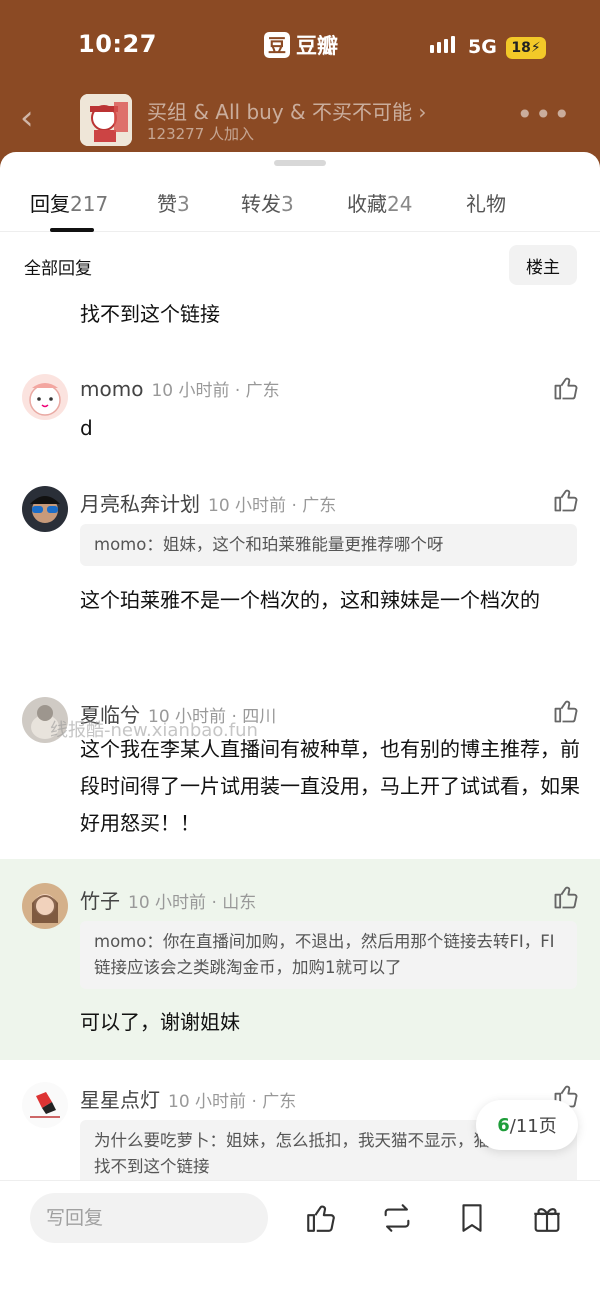 The image size is (600, 1304). I want to click on signal-icon, so click(442, 44).